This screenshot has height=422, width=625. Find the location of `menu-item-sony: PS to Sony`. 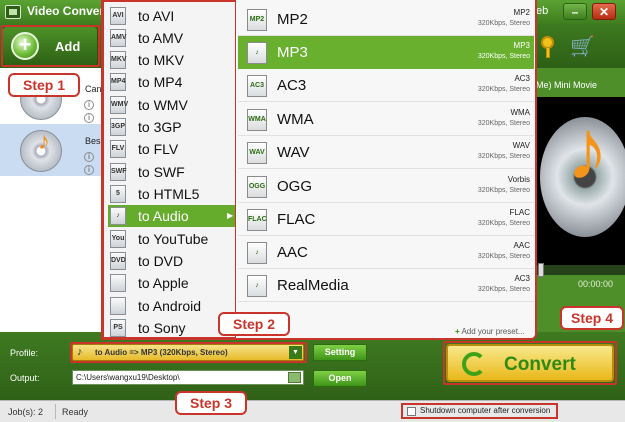

menu-item-sony: PS to Sony is located at coordinates (172, 328).